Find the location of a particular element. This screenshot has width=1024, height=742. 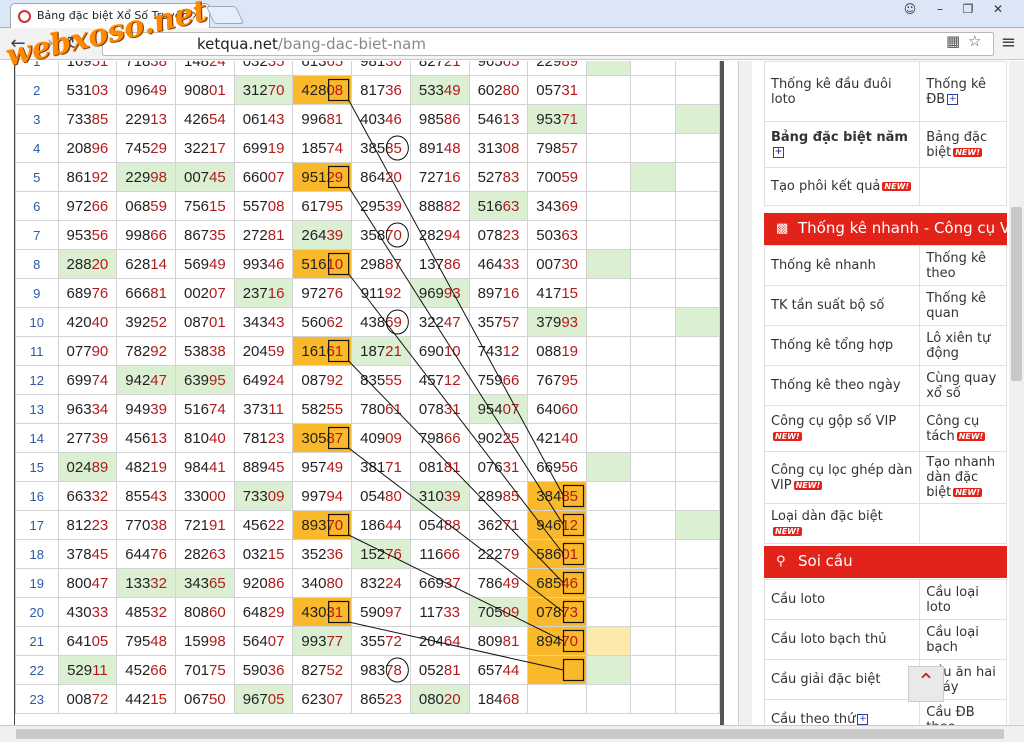

sidebar-link: Công cụ gộp số VIPNEW! is located at coordinates (842, 428).